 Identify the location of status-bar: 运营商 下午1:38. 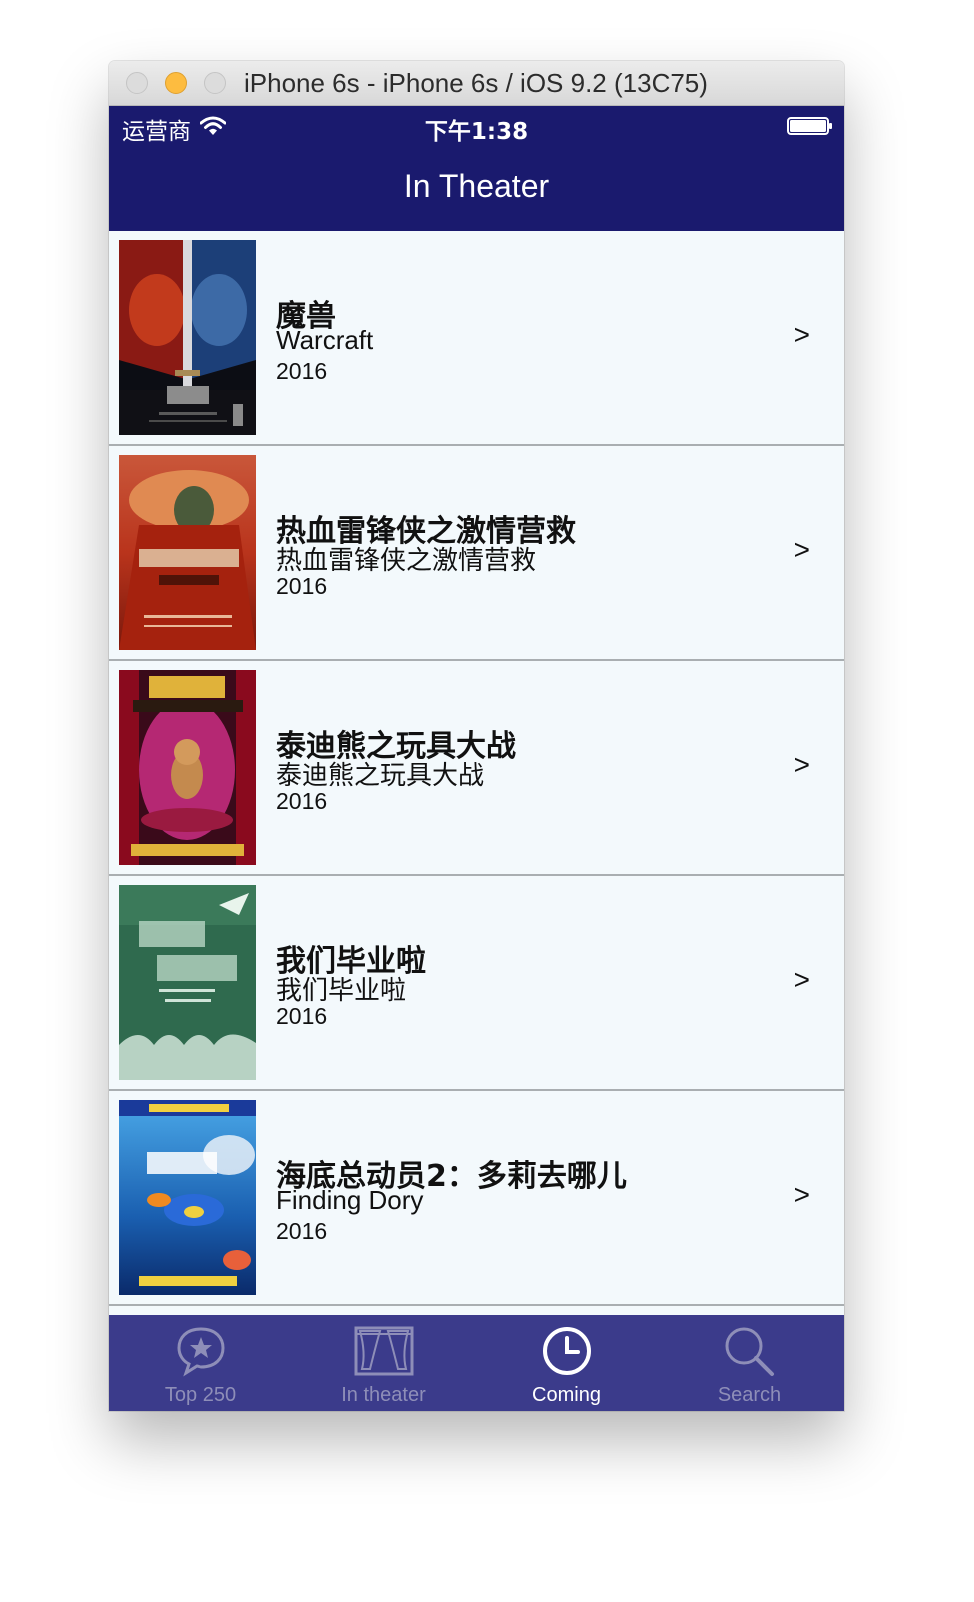
(476, 126).